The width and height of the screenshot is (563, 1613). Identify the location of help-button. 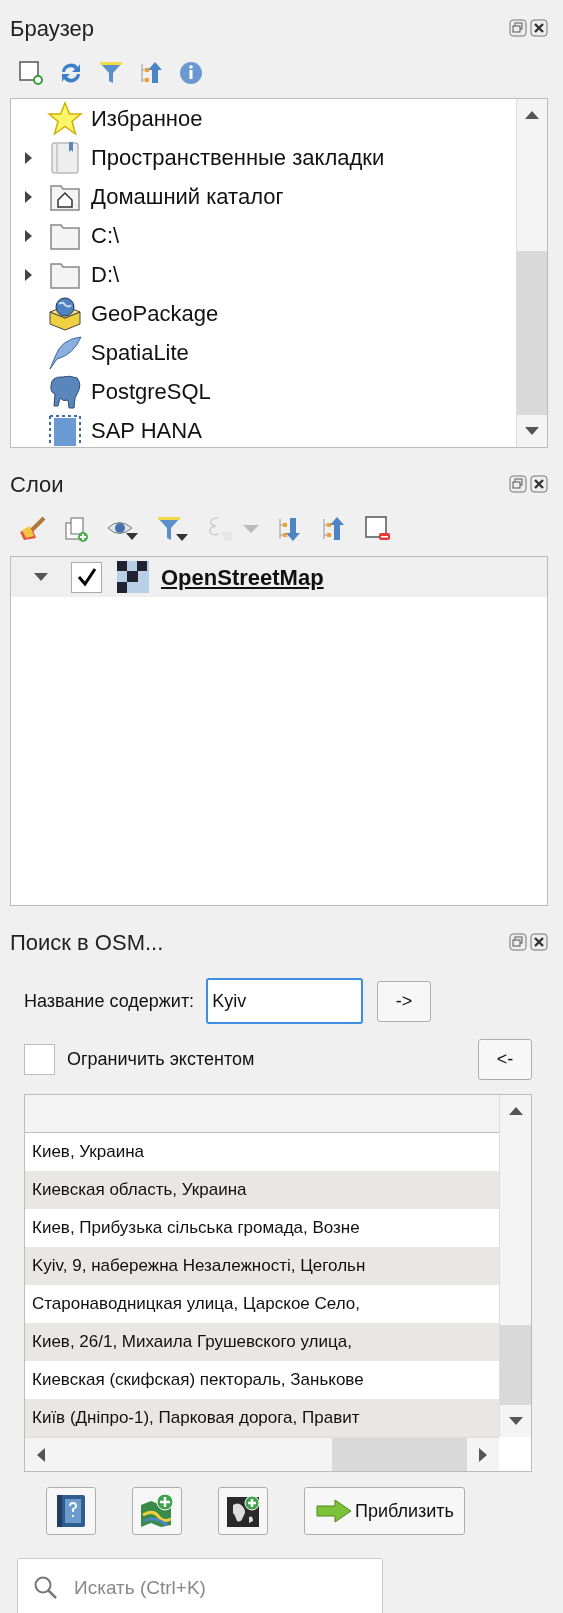
(71, 1511).